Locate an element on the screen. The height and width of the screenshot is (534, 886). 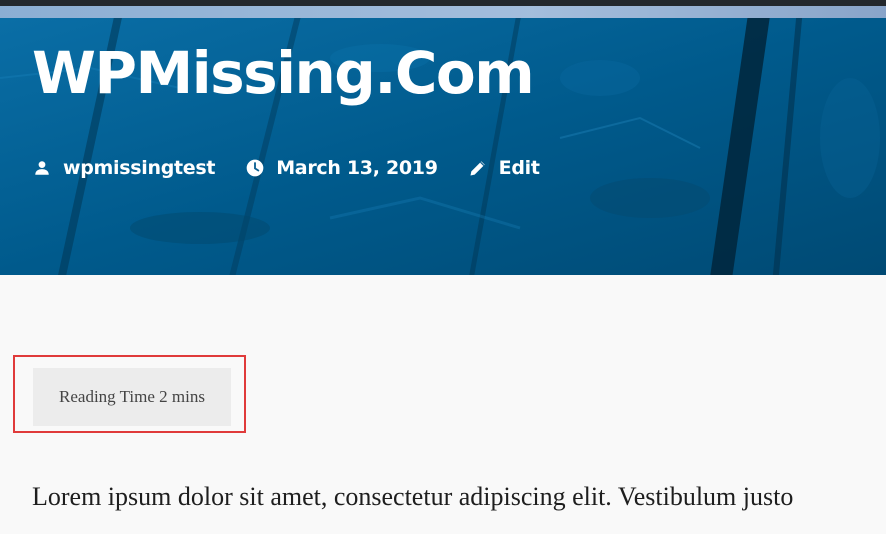
site-title: WPMissing.Com is located at coordinates (283, 73).